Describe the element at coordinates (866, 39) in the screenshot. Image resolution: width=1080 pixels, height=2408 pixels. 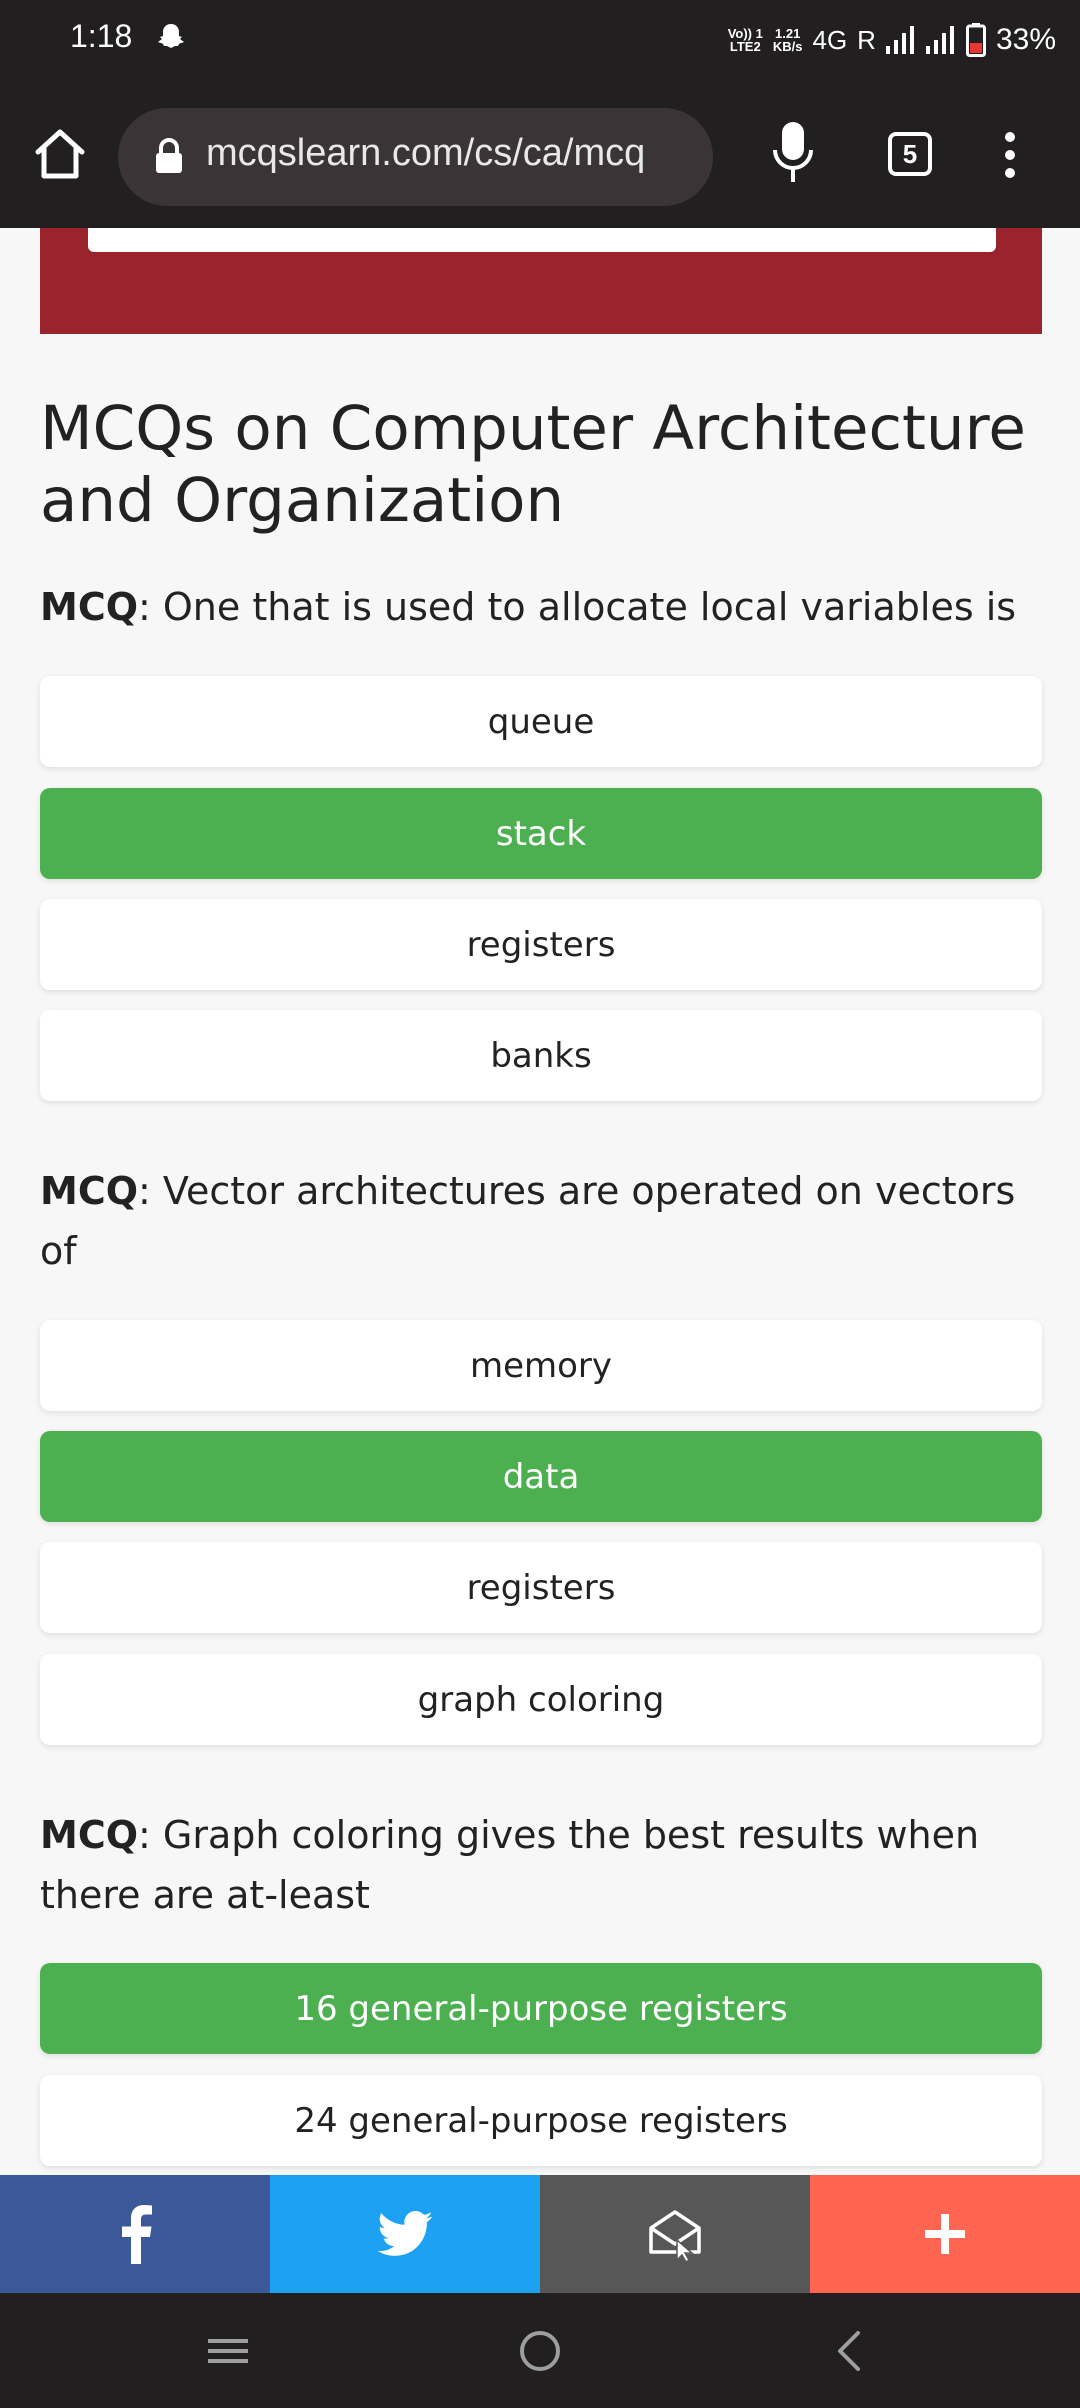
I see `roaming-indicator: R` at that location.